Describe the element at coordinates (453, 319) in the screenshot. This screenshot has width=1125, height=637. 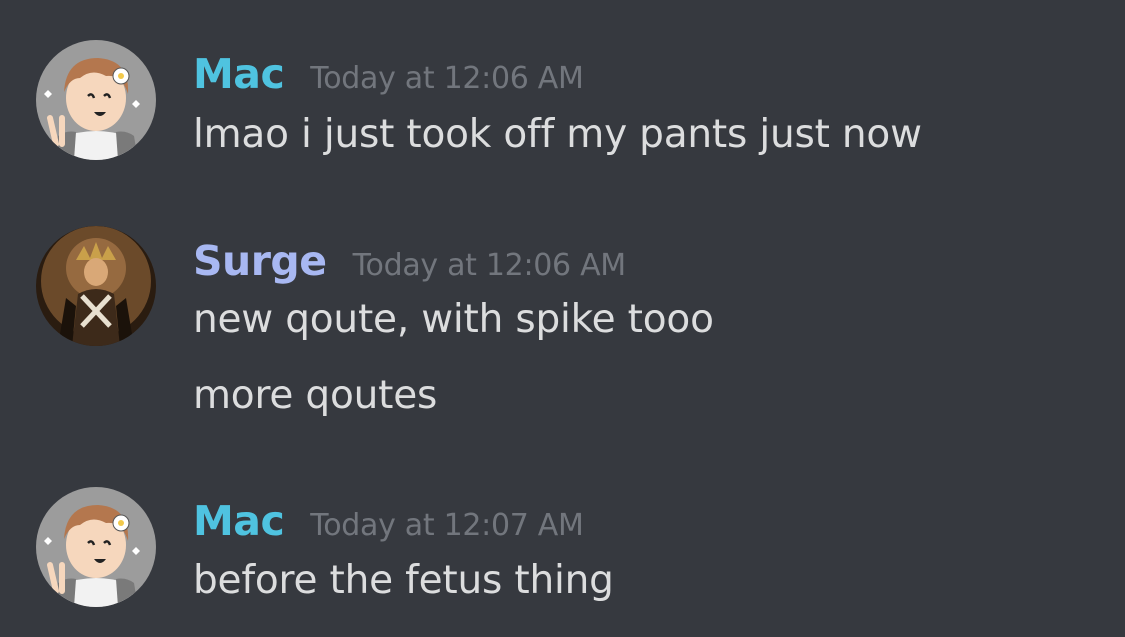
I see `message-text: new qoute, with spike tooo` at that location.